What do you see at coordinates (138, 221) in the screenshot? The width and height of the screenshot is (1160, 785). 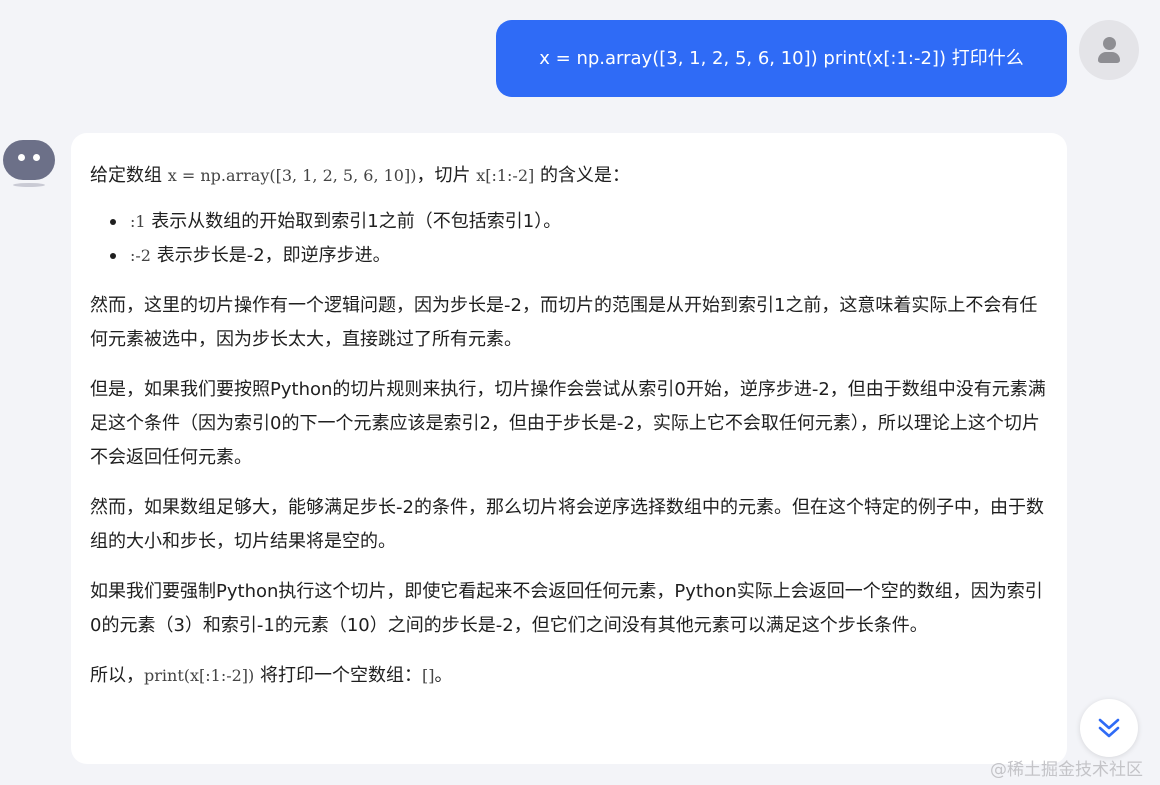 I see `bullet-code: :1` at bounding box center [138, 221].